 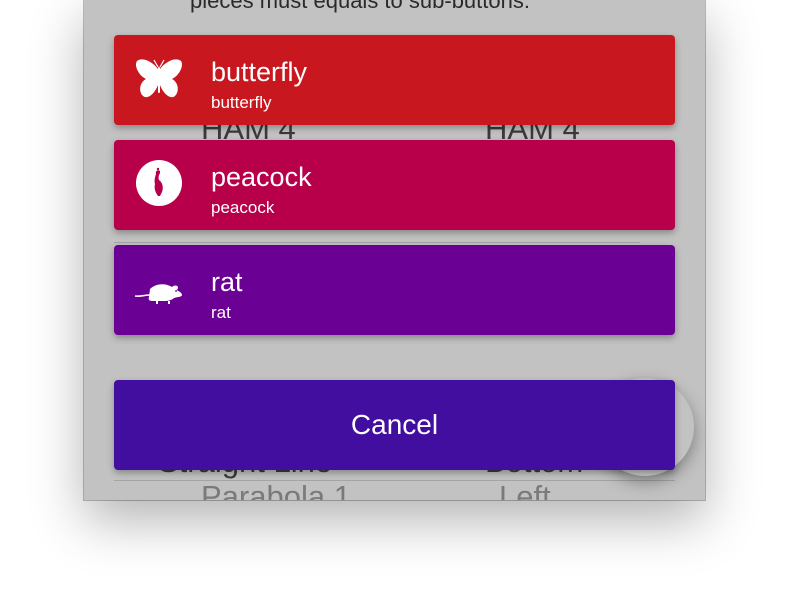 I want to click on action-title: rat, so click(x=227, y=282).